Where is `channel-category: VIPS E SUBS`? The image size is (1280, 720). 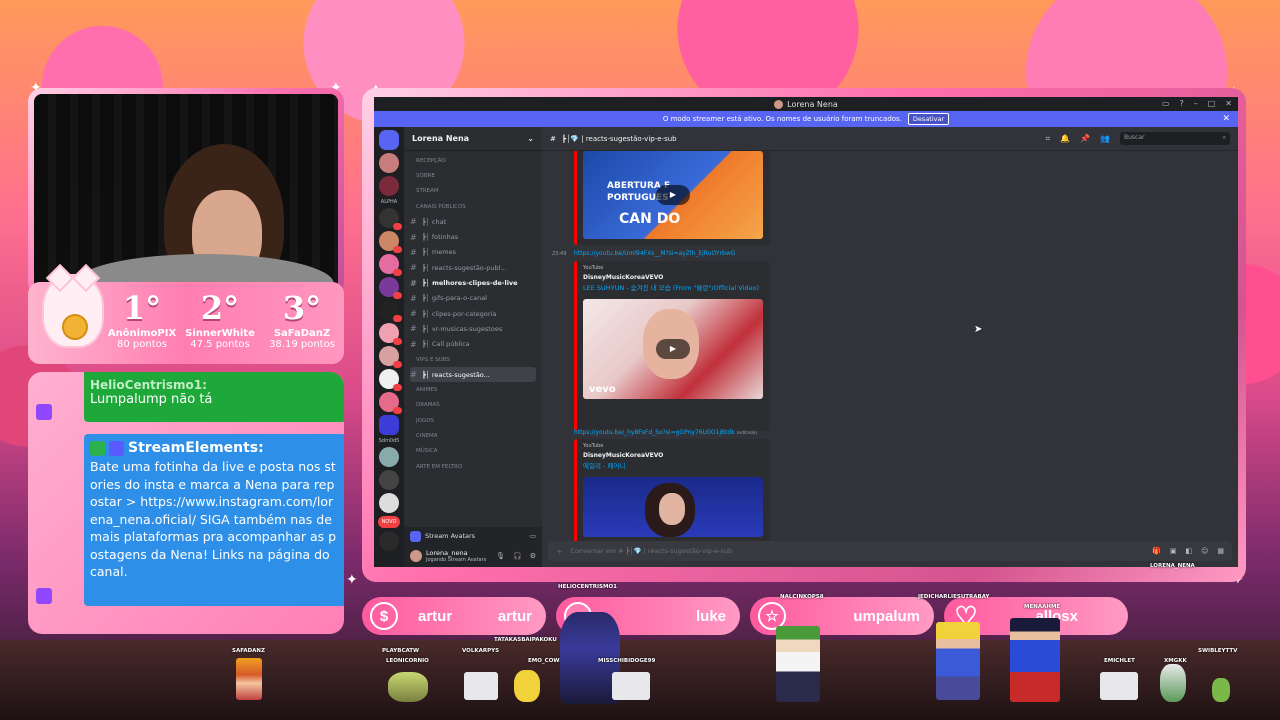 channel-category: VIPS E SUBS is located at coordinates (473, 359).